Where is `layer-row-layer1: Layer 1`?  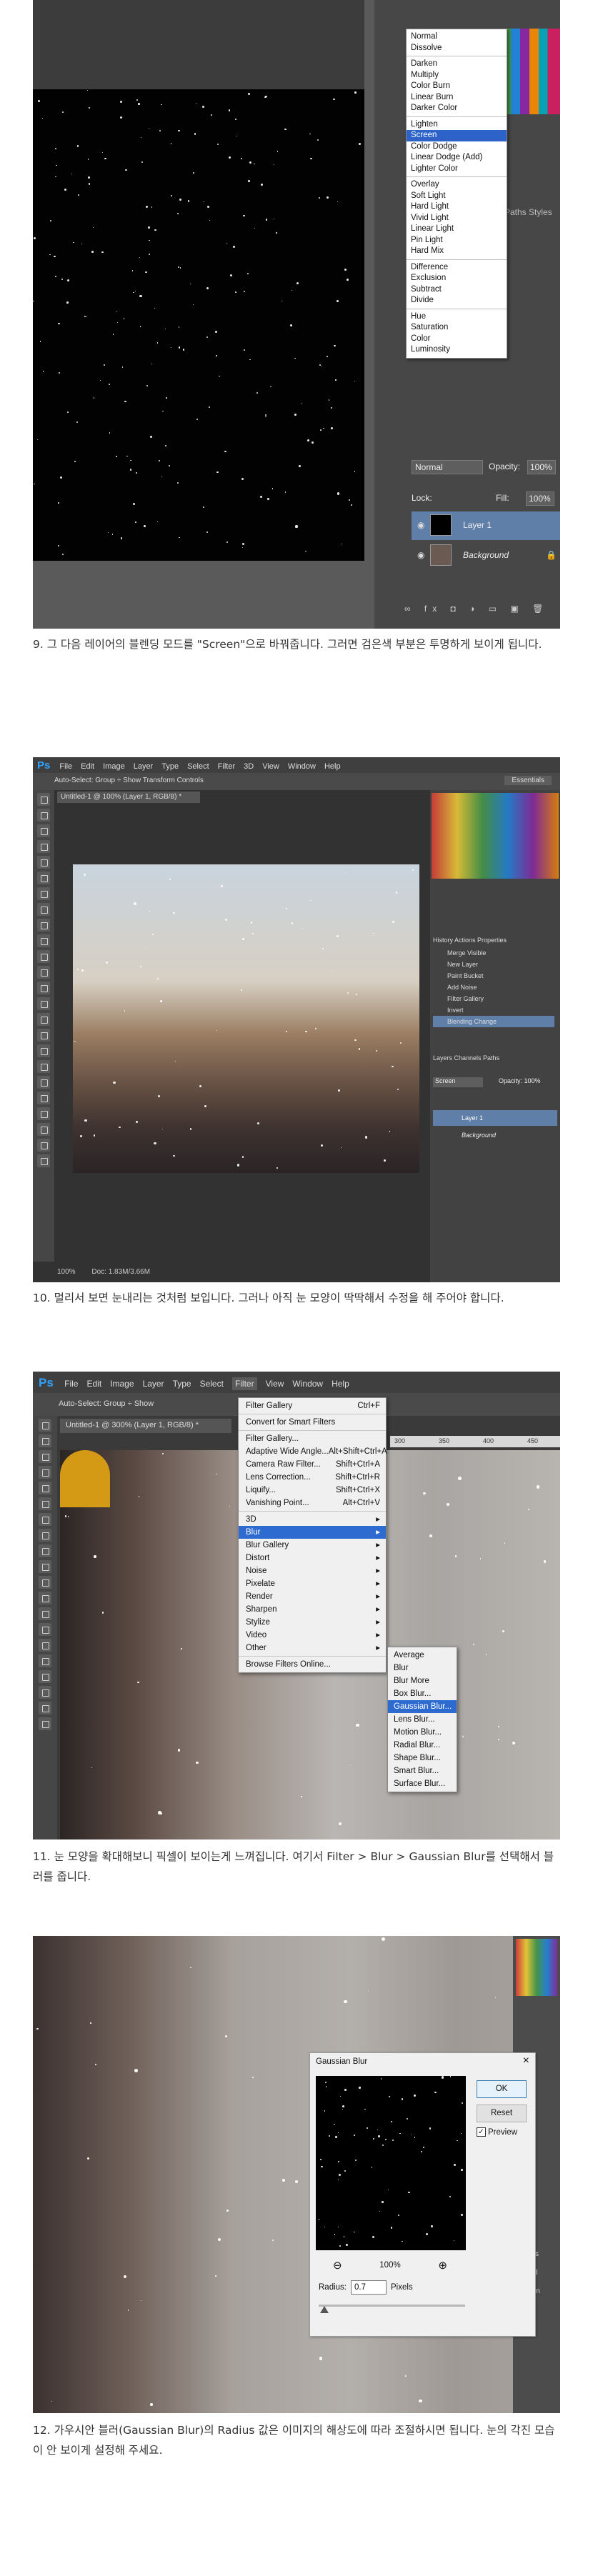
layer-row-layer1: Layer 1 is located at coordinates (495, 1118).